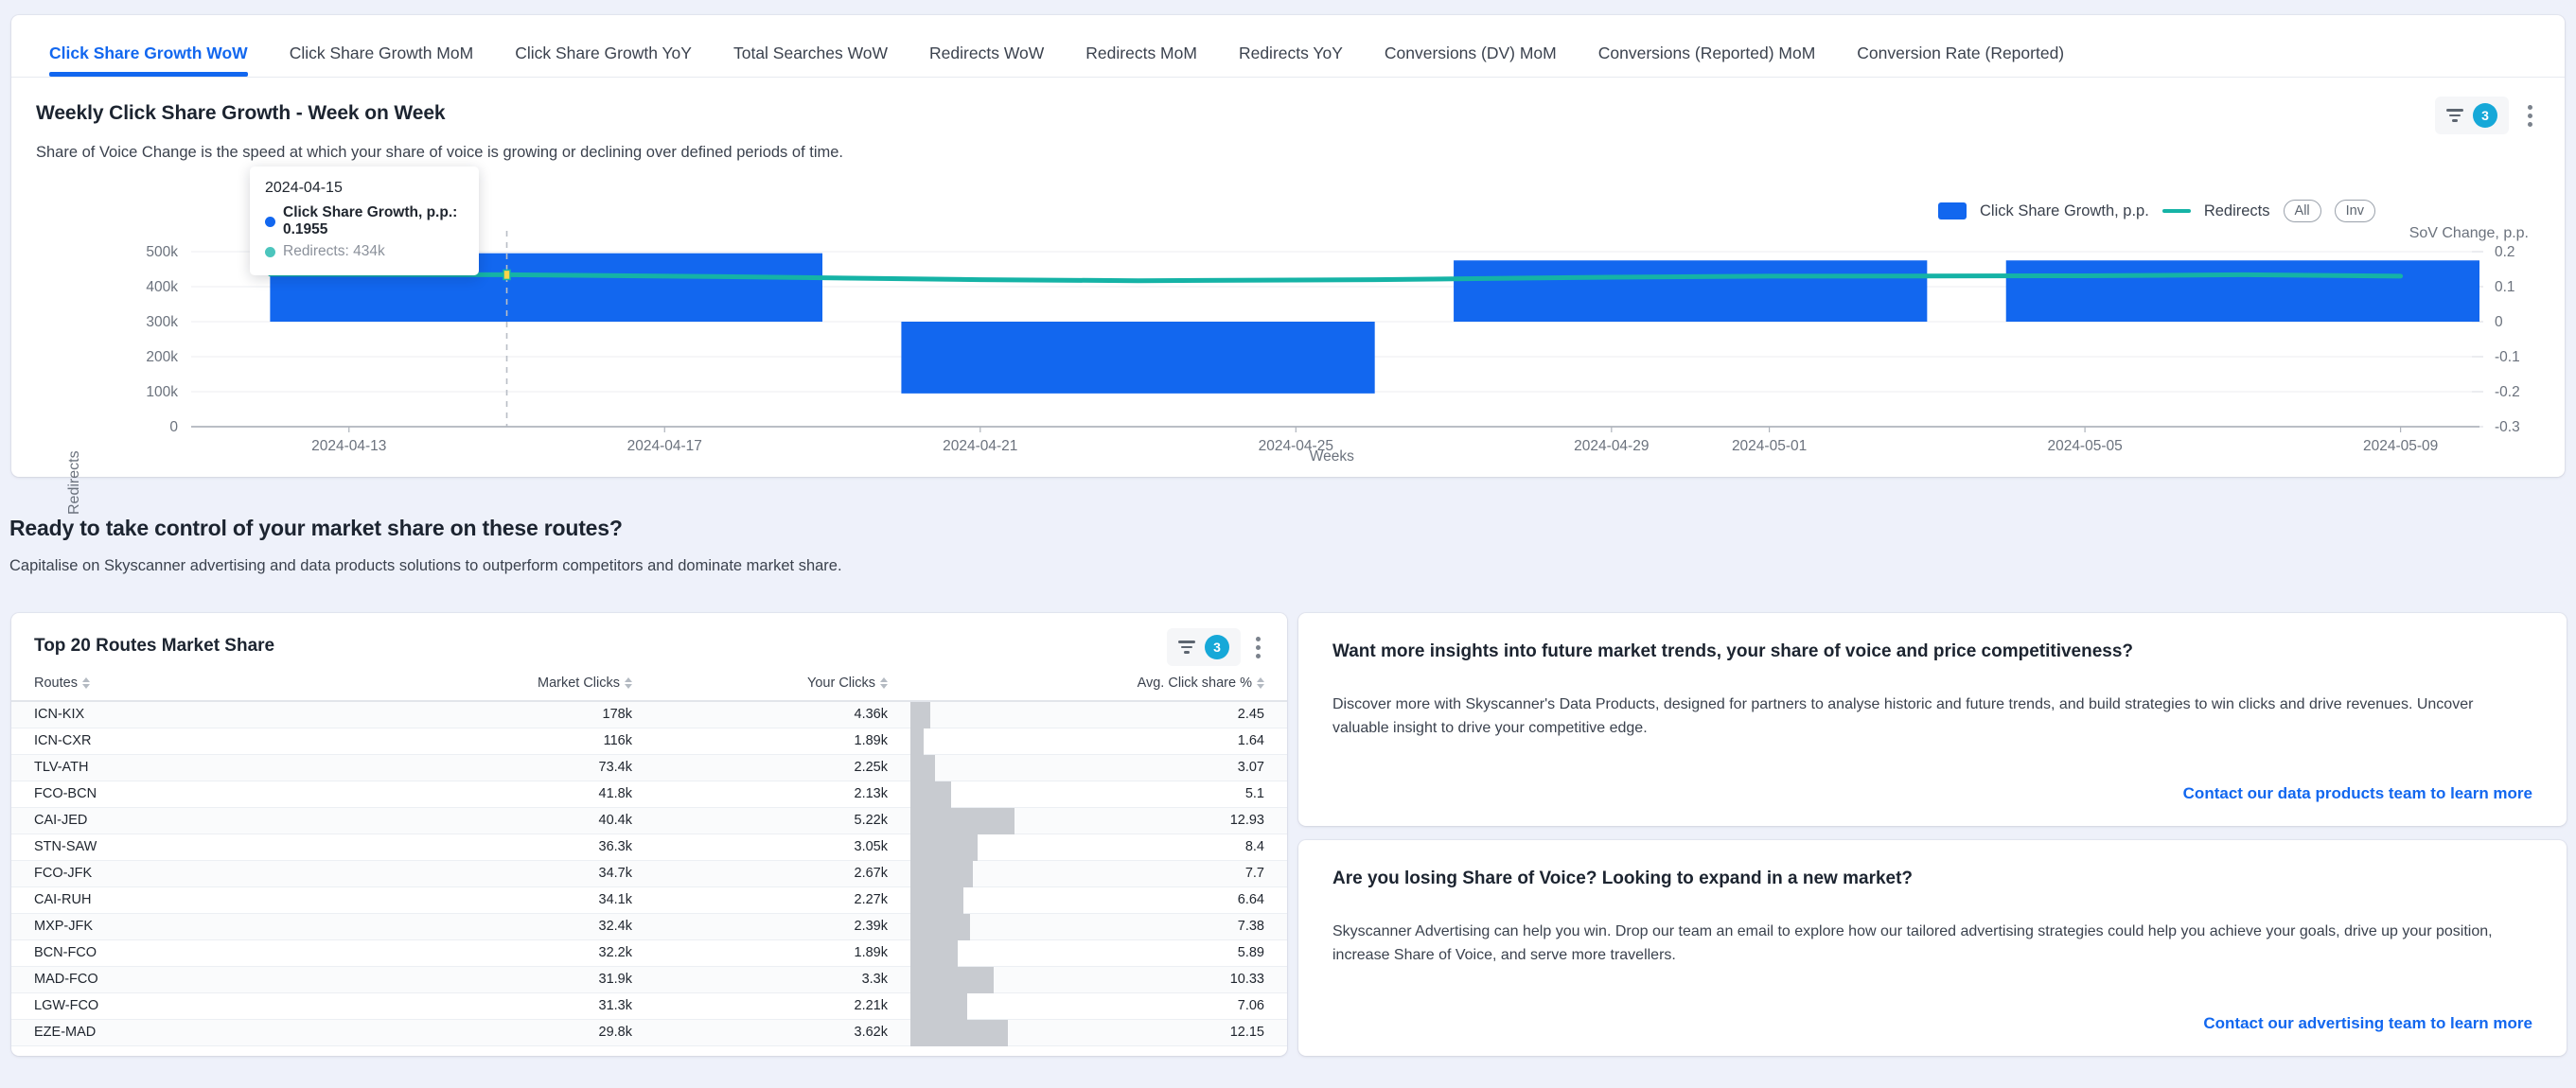 Image resolution: width=2576 pixels, height=1088 pixels. Describe the element at coordinates (2485, 115) in the screenshot. I see `filter-count-badge: 3` at that location.